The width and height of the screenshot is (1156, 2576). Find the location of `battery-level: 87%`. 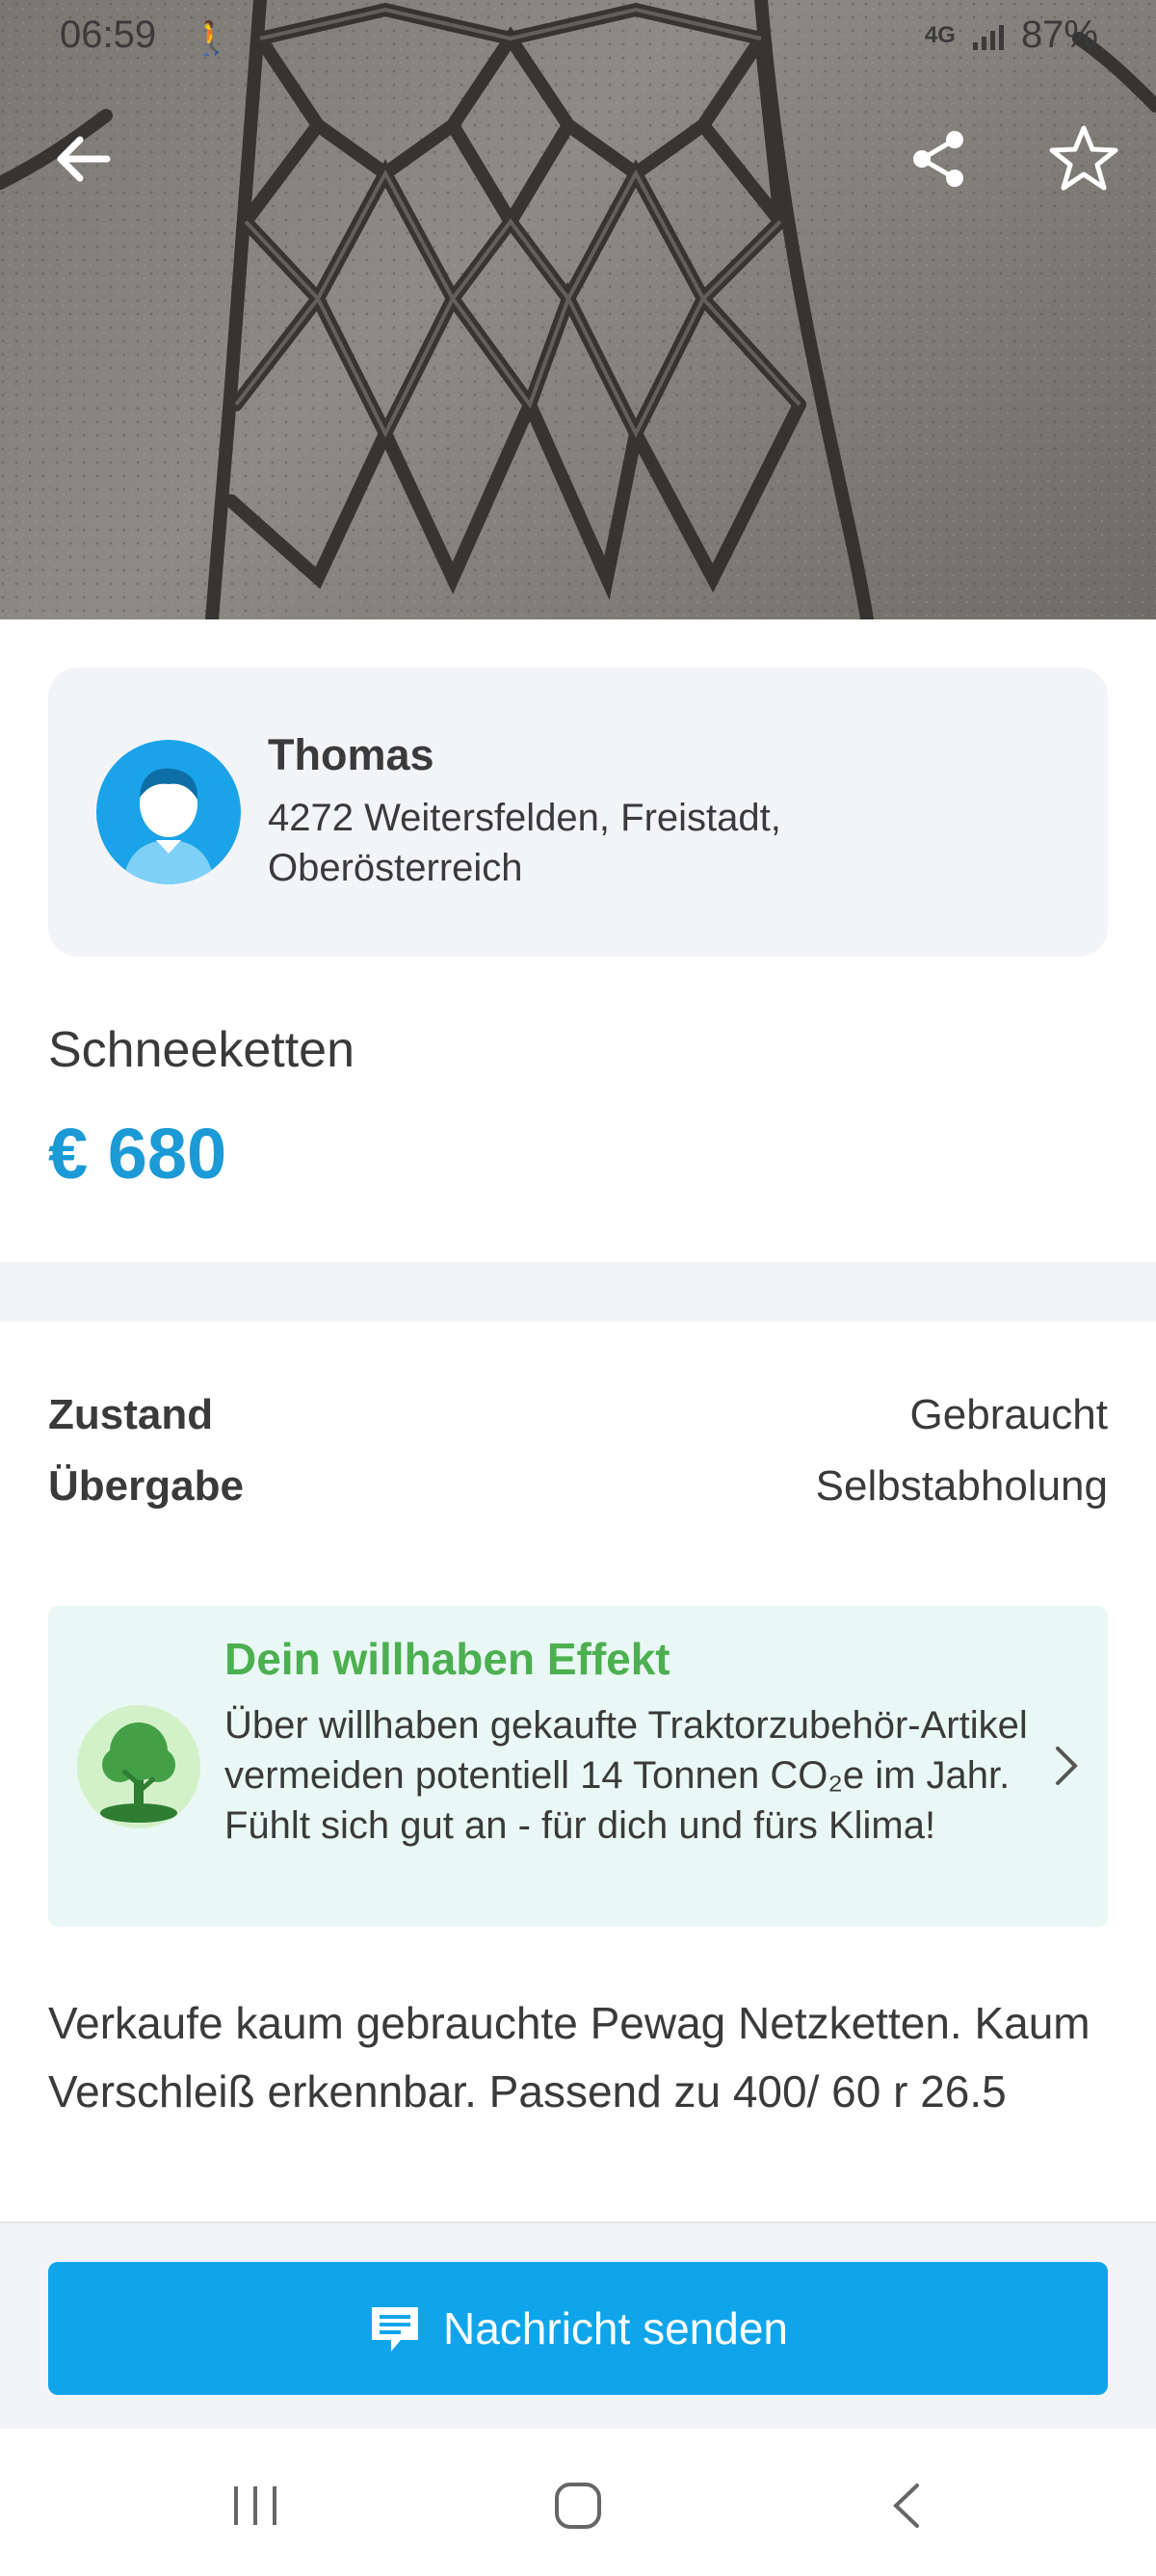

battery-level: 87% is located at coordinates (1059, 34).